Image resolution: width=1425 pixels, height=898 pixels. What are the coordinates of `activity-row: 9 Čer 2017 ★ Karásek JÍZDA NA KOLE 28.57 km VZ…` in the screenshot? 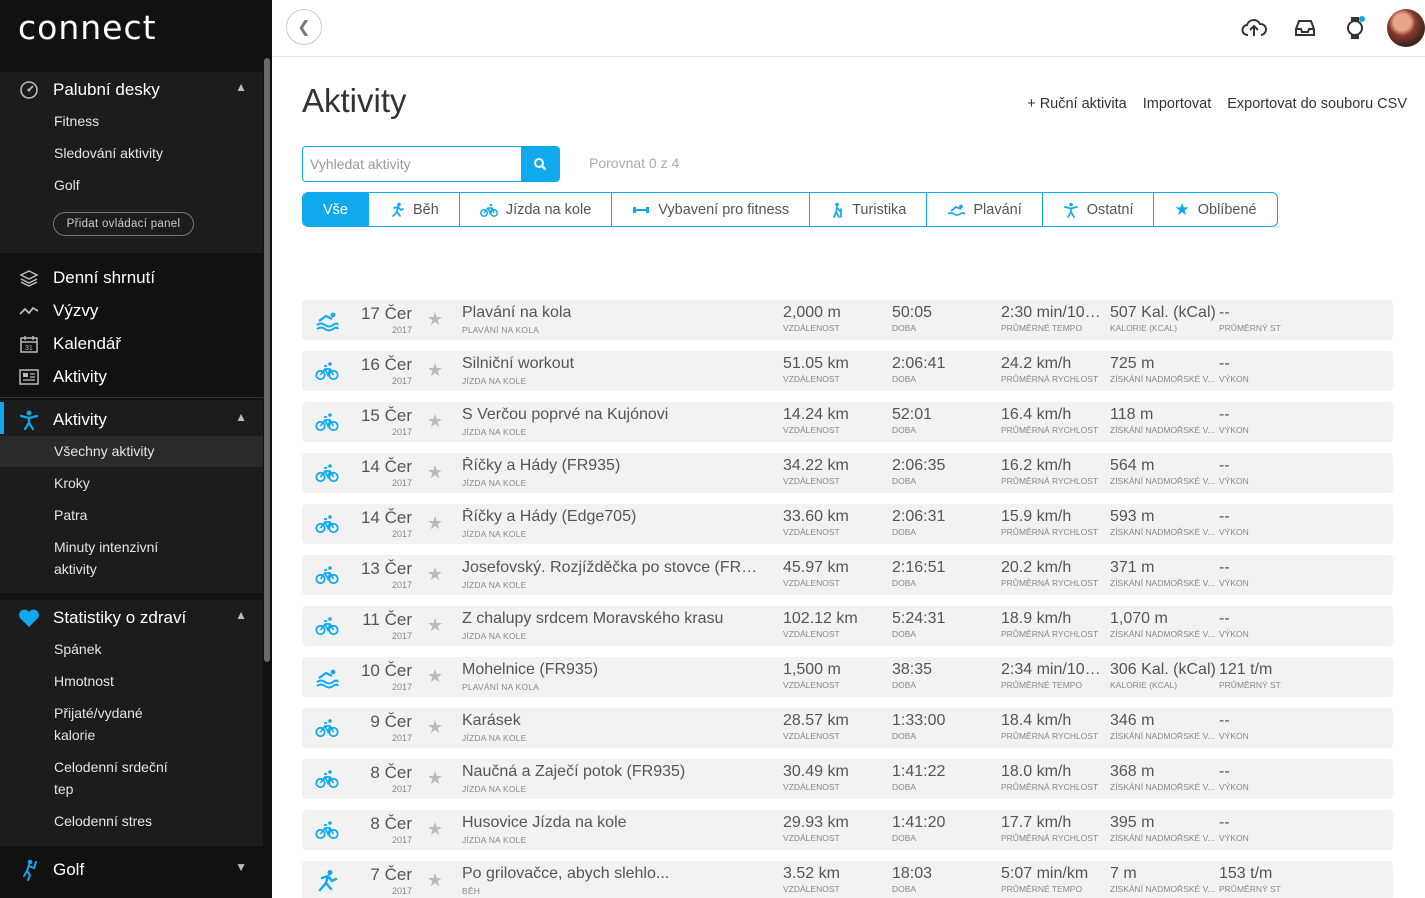 It's located at (847, 728).